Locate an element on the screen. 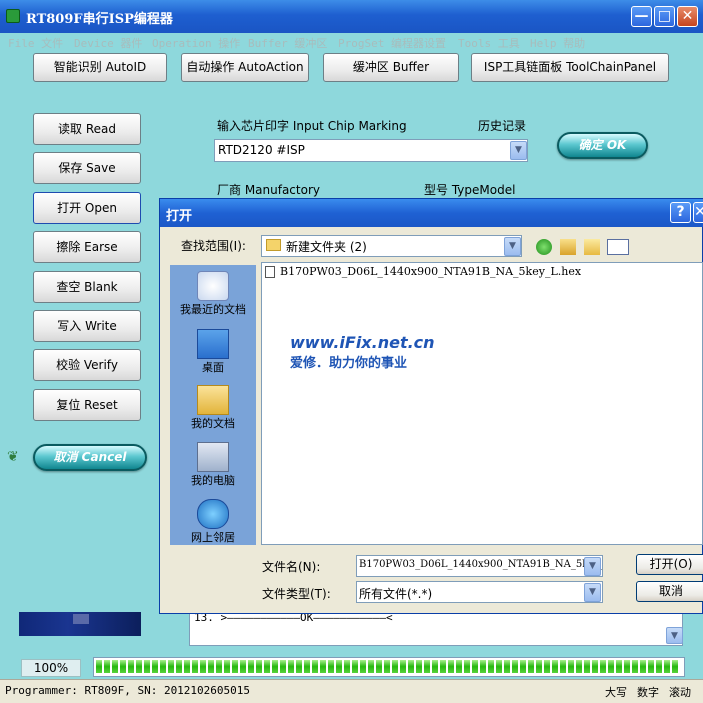  lookin-label: 查找范围(I): is located at coordinates (213, 246).